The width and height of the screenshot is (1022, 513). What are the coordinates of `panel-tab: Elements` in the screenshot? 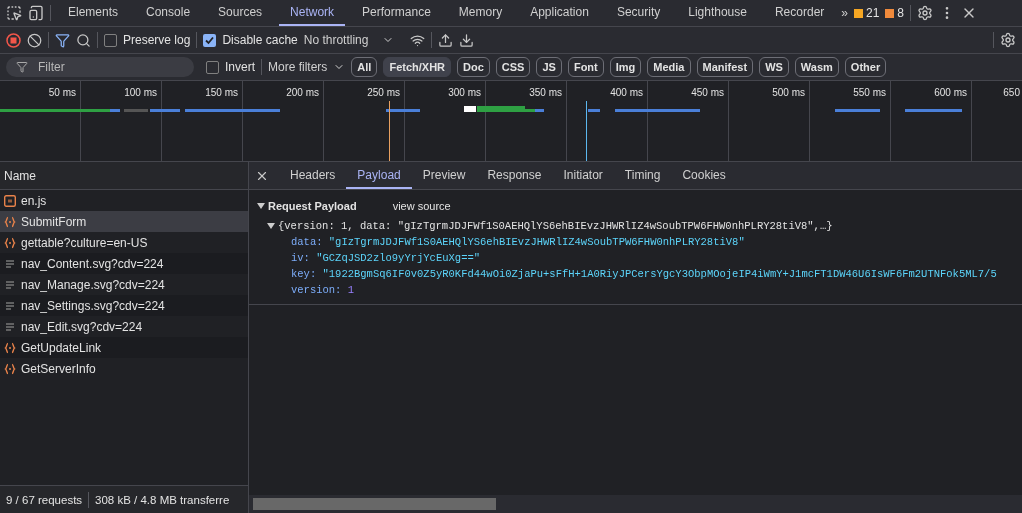 It's located at (93, 13).